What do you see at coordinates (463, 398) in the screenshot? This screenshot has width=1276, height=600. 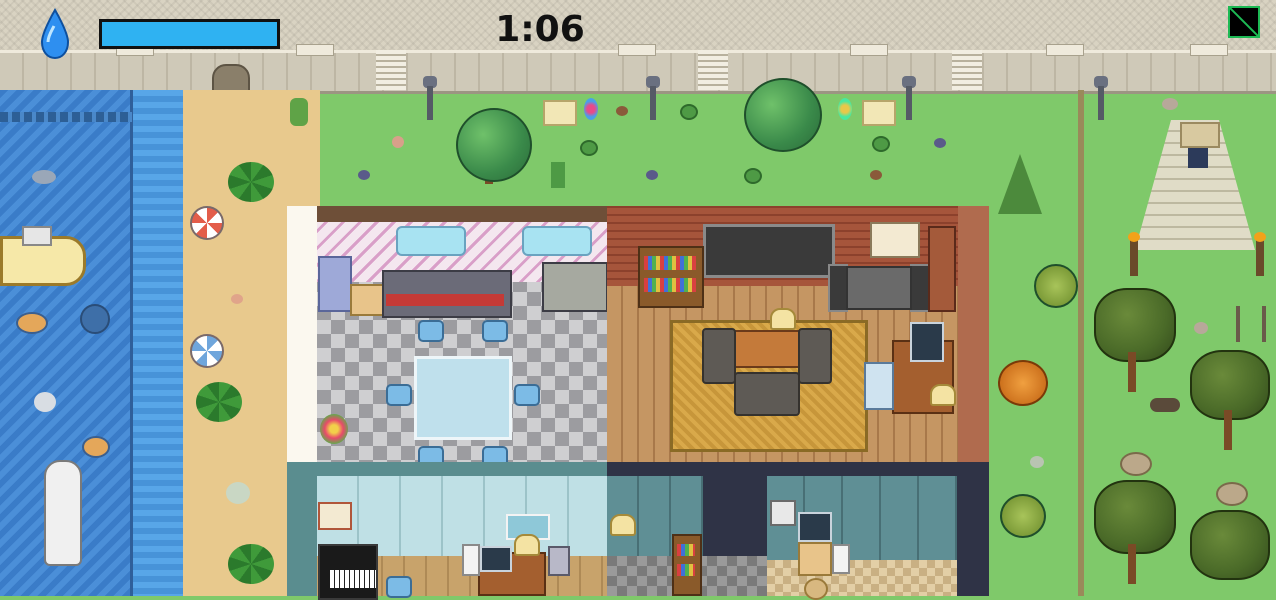 I see `dining-table` at bounding box center [463, 398].